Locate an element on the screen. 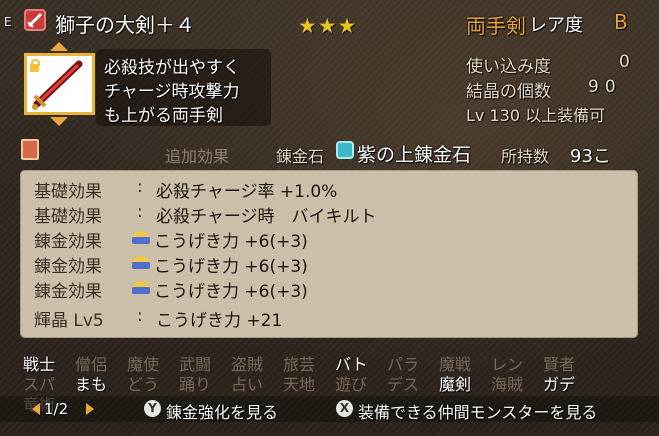 The height and width of the screenshot is (436, 659). effect-value: こうげき力 +21 is located at coordinates (219, 321).